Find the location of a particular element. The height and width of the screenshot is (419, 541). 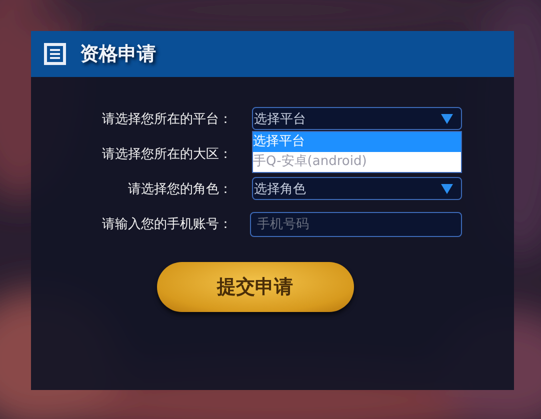

panel-title: 资格申请 is located at coordinates (118, 54).